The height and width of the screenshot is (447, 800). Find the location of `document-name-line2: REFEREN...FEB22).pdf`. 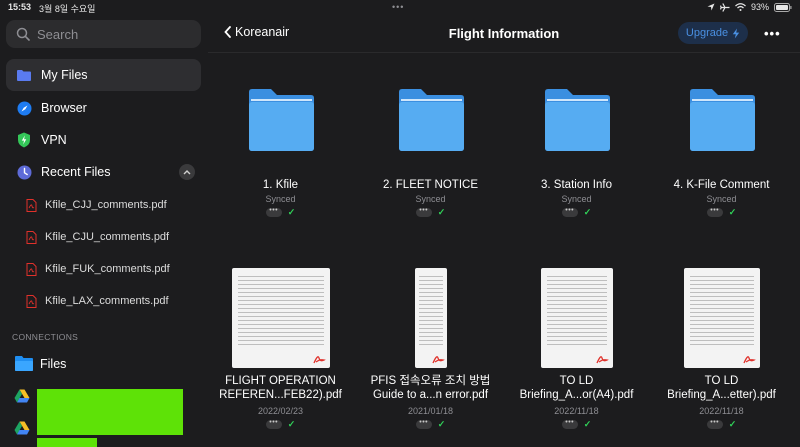

document-name-line2: REFEREN...FEB22).pdf is located at coordinates (280, 395).